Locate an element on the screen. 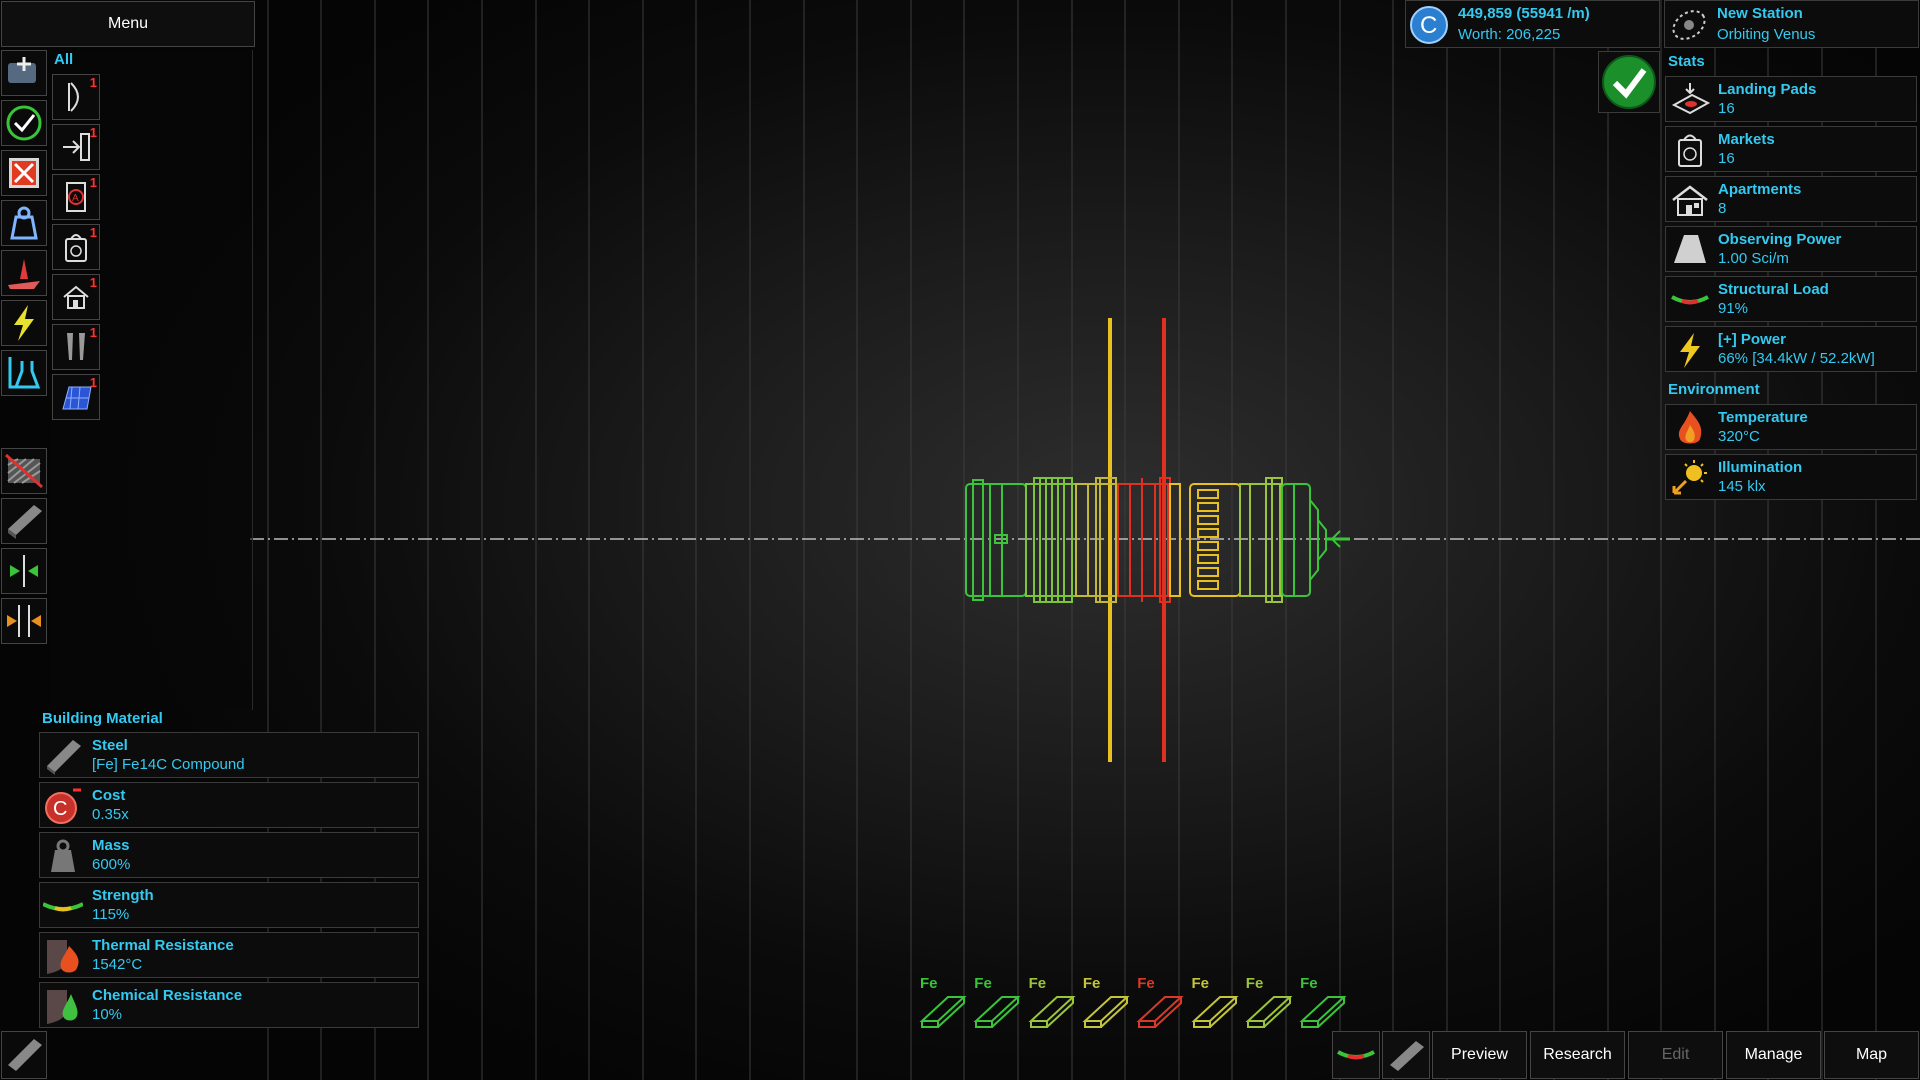 This screenshot has width=1920, height=1080. solar-panel-icon is located at coordinates (77, 398).